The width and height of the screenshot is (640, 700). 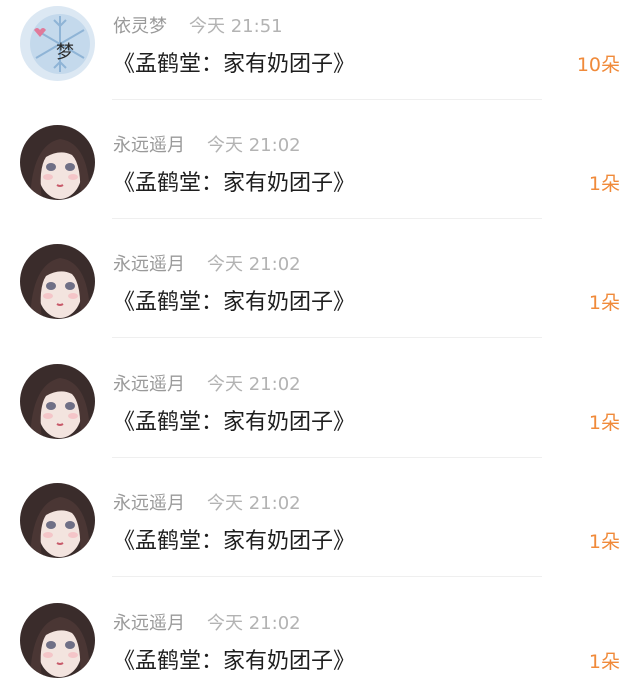 What do you see at coordinates (140, 26) in the screenshot?
I see `username: 依灵梦` at bounding box center [140, 26].